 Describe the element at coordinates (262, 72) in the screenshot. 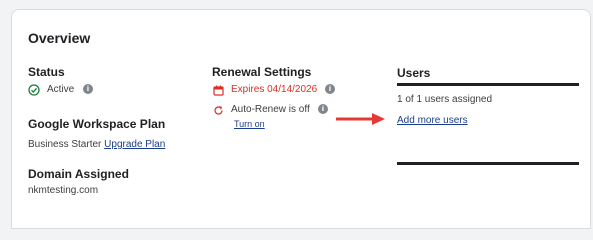

I see `renewal-label: Renewal Settings` at that location.